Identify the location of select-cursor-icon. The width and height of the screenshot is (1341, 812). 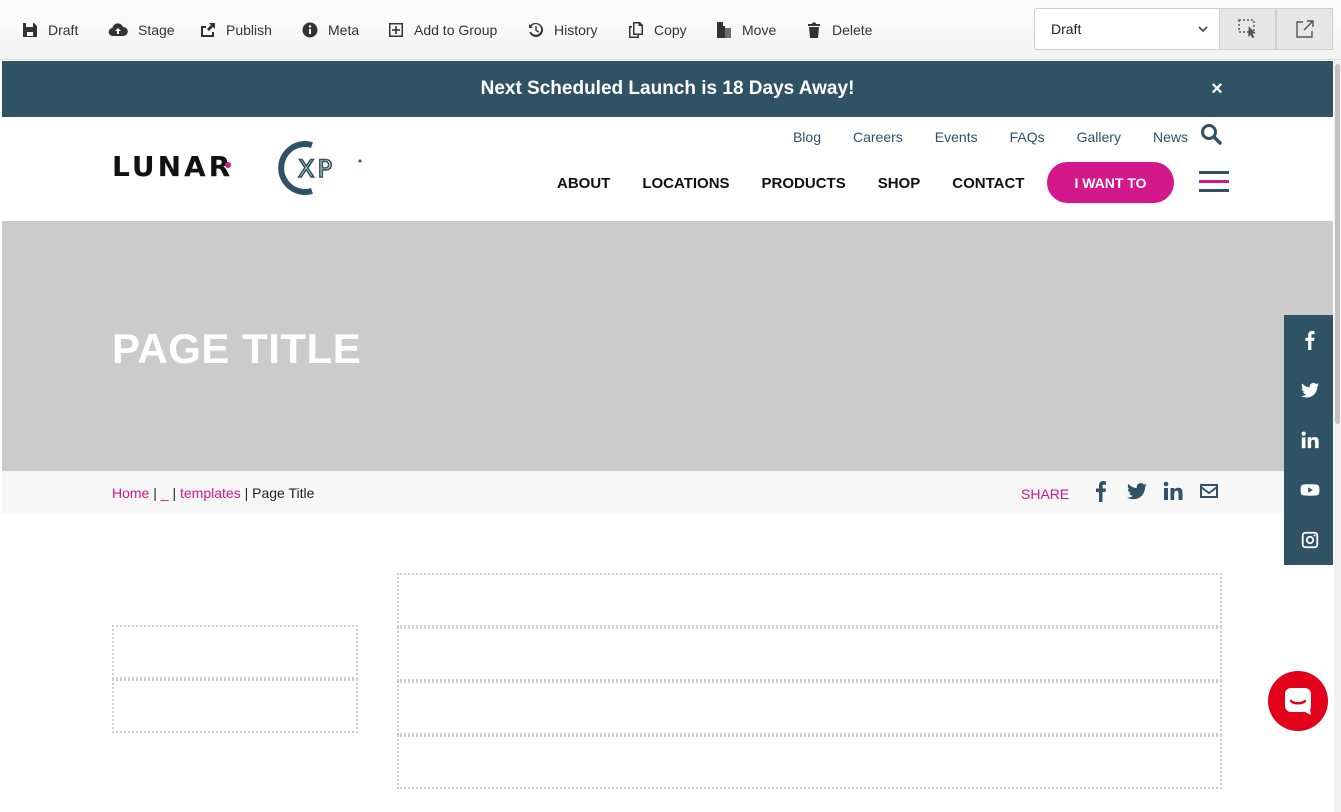
(1246, 29).